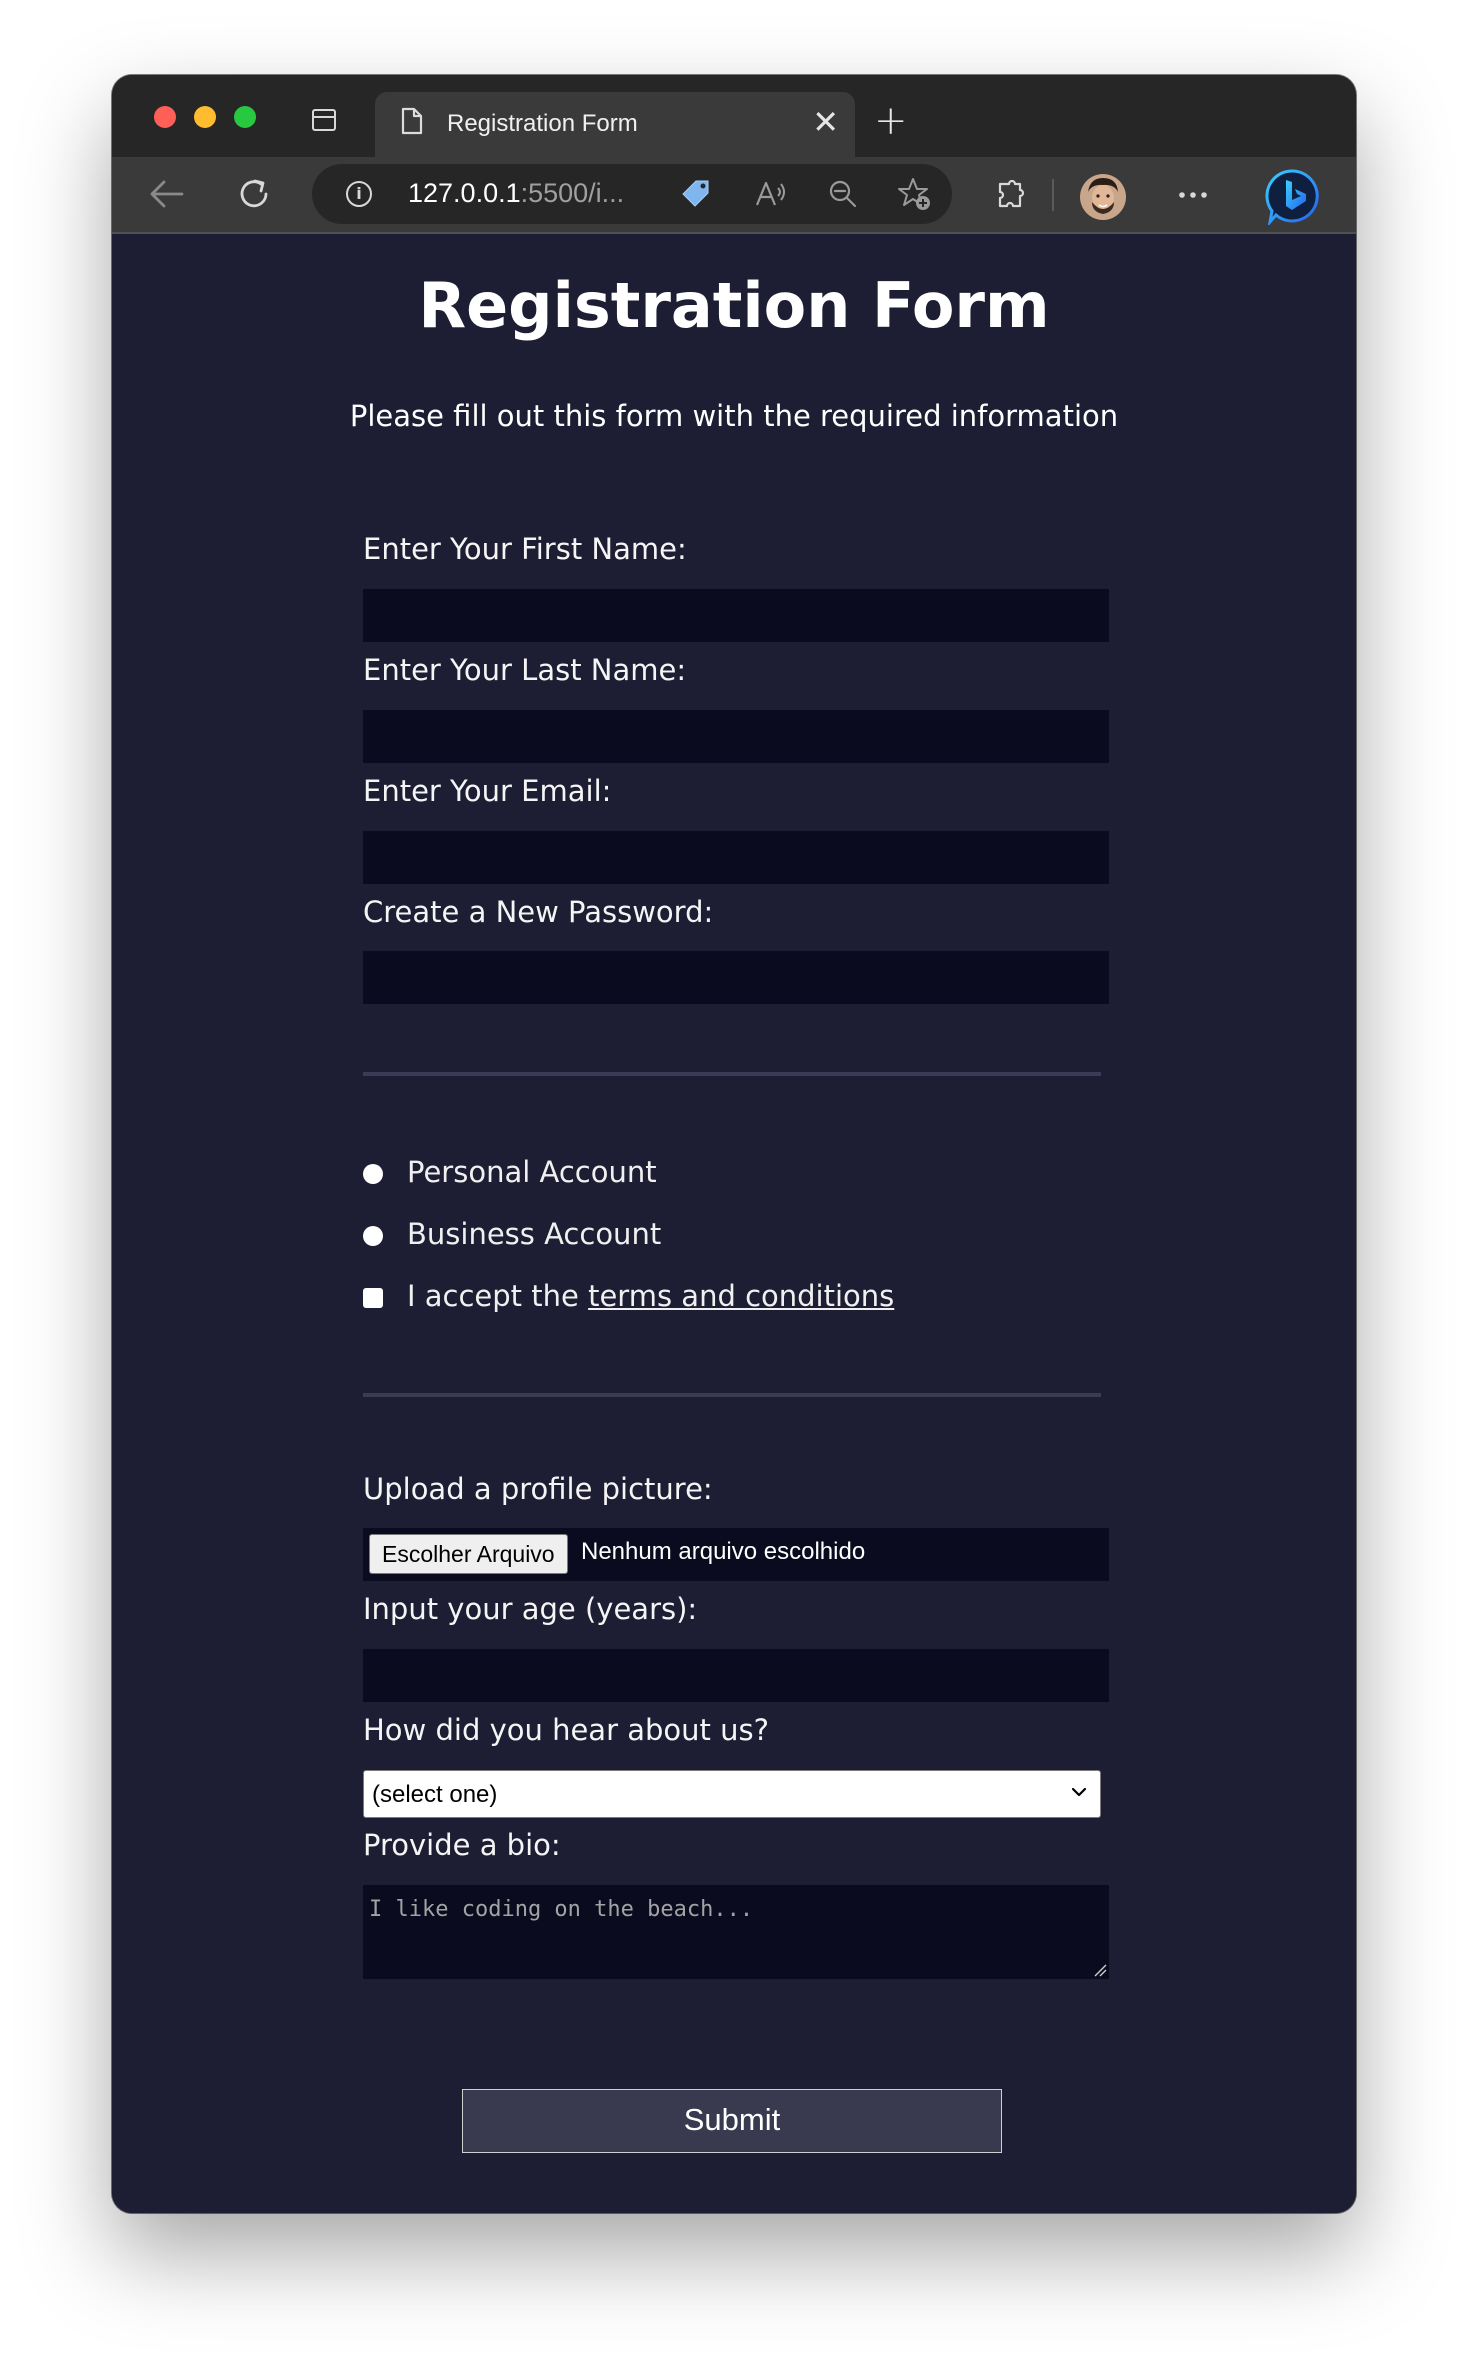 The height and width of the screenshot is (2362, 1468). Describe the element at coordinates (530, 1609) in the screenshot. I see `age-label: Input your age (years):` at that location.